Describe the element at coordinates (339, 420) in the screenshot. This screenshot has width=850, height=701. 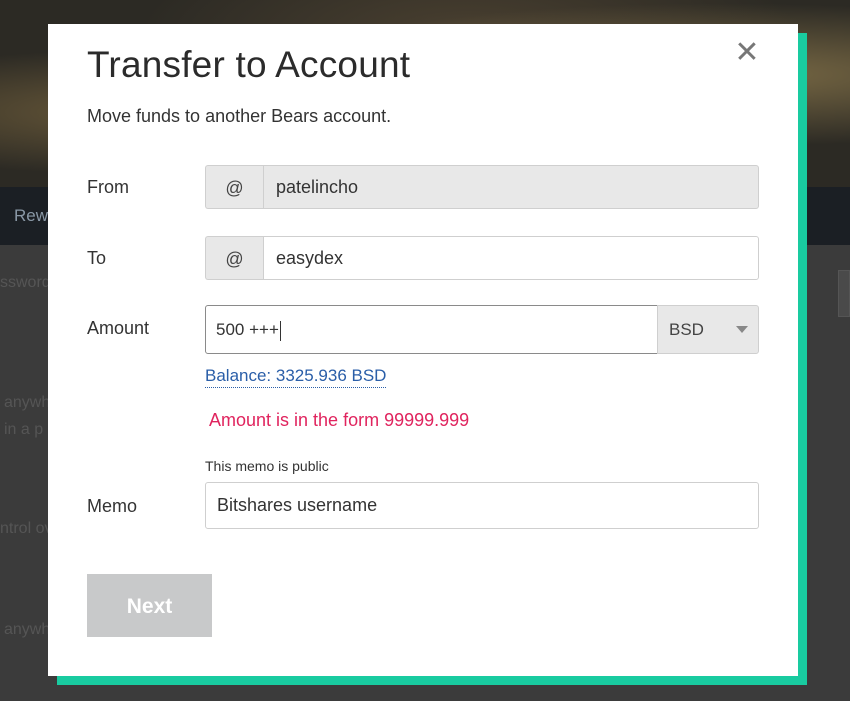
I see `amount-error-message: Amount is in the form 99999.999` at that location.